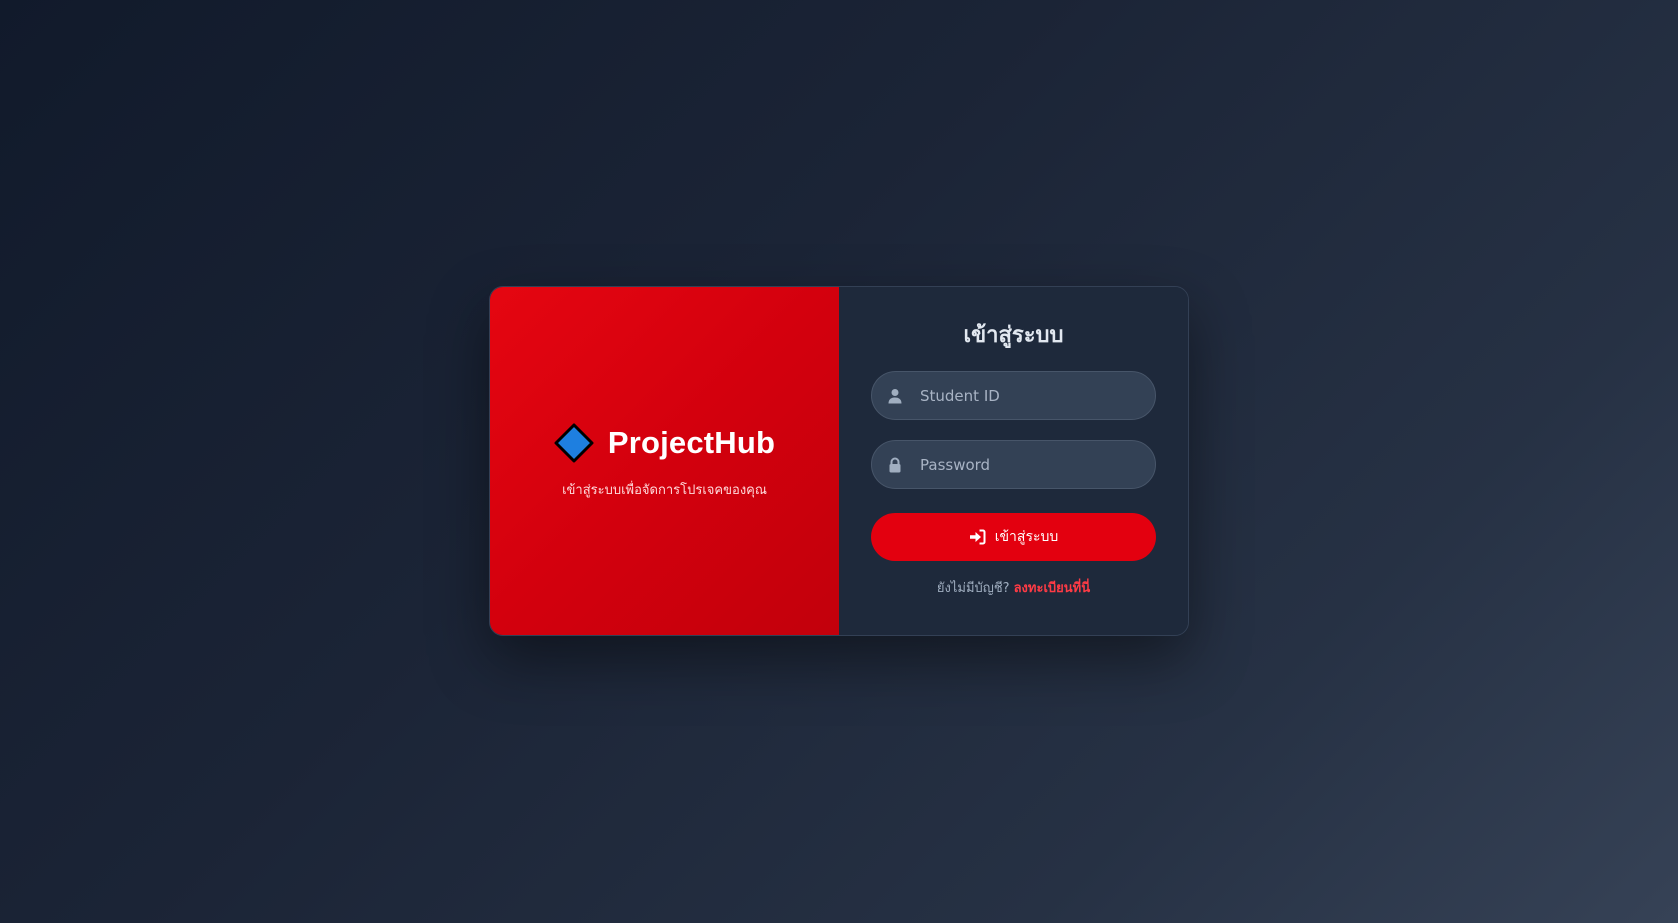 The height and width of the screenshot is (923, 1678). I want to click on login-form-panel: เข้าสู่ระบบ เข้าสู่ระบบ ยังไม่มีบัญชี?ล, so click(1013, 461).